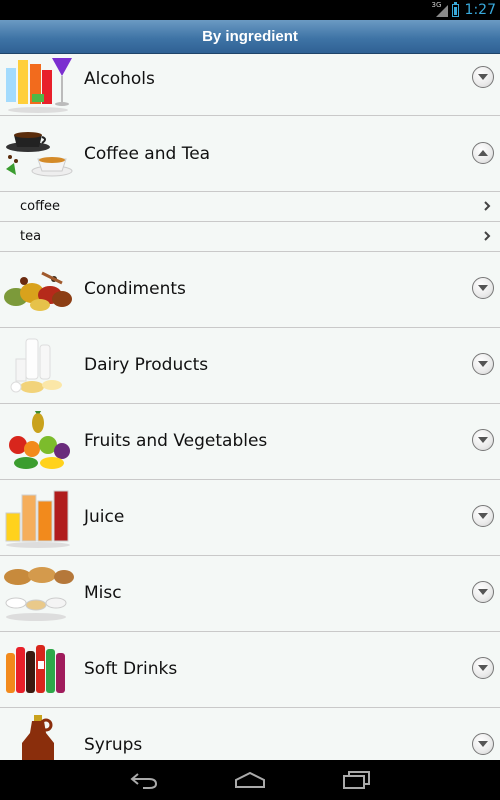 The height and width of the screenshot is (800, 500). I want to click on milk-bottles-icon, so click(38, 366).